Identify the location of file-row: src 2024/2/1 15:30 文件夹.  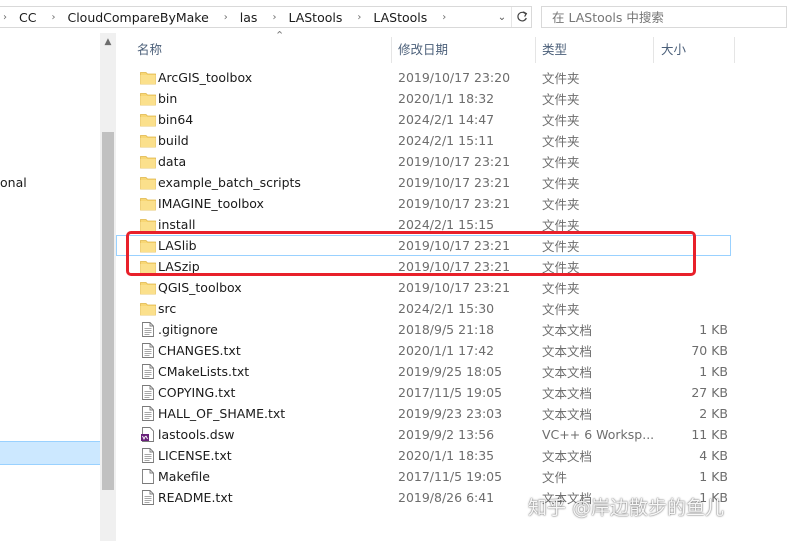
(451, 308).